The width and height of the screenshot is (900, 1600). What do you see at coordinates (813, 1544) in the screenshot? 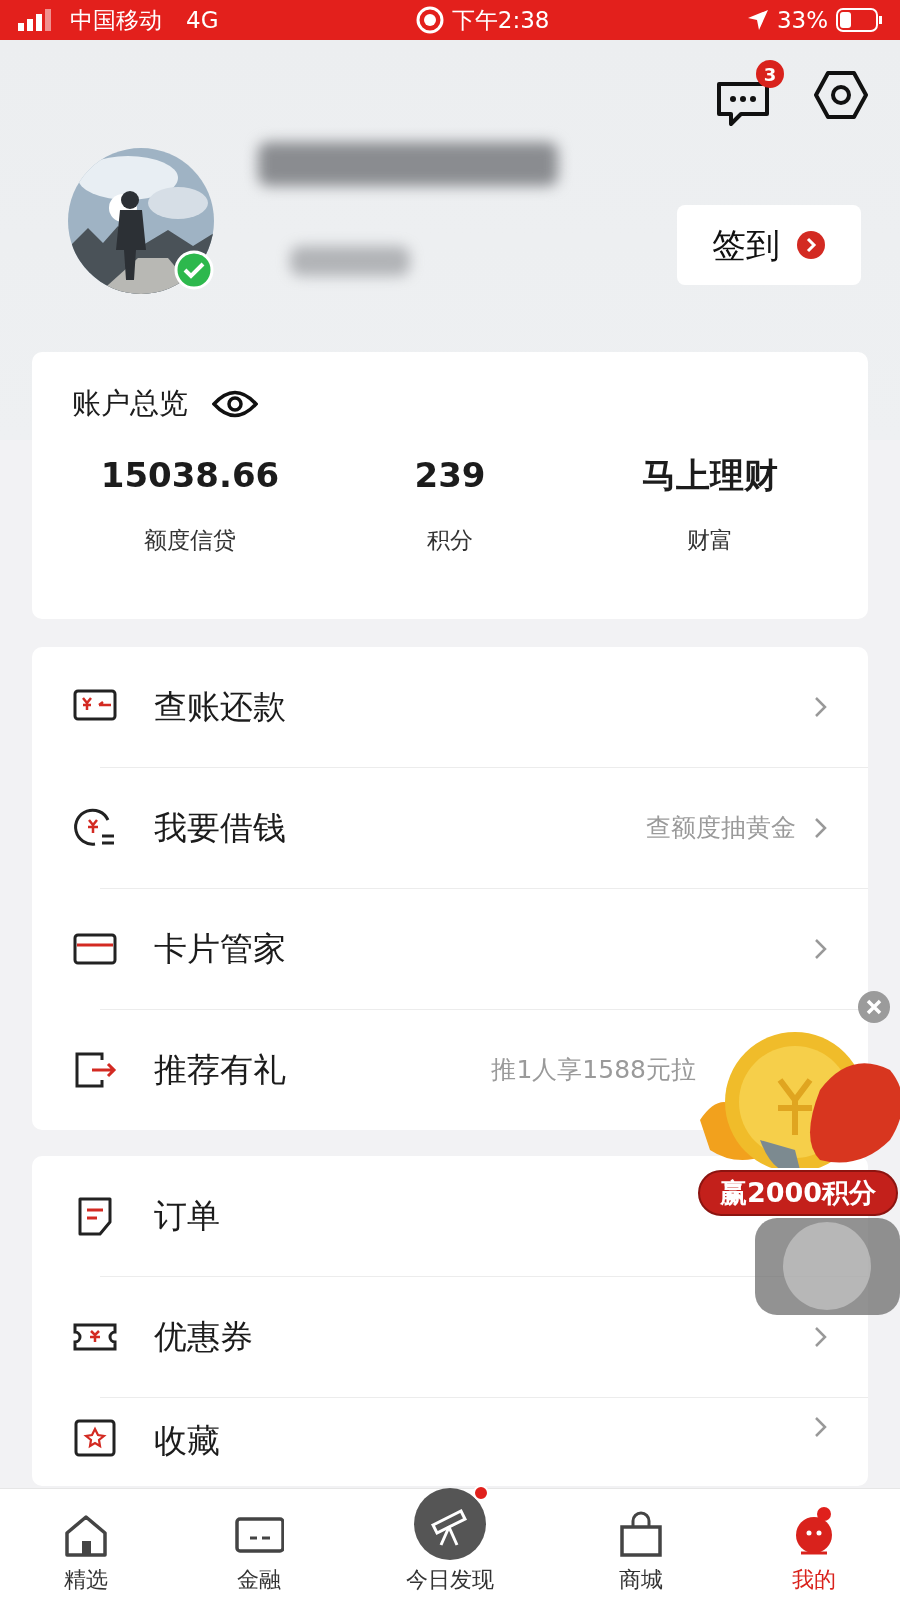
I see `tab-item: 我的` at bounding box center [813, 1544].